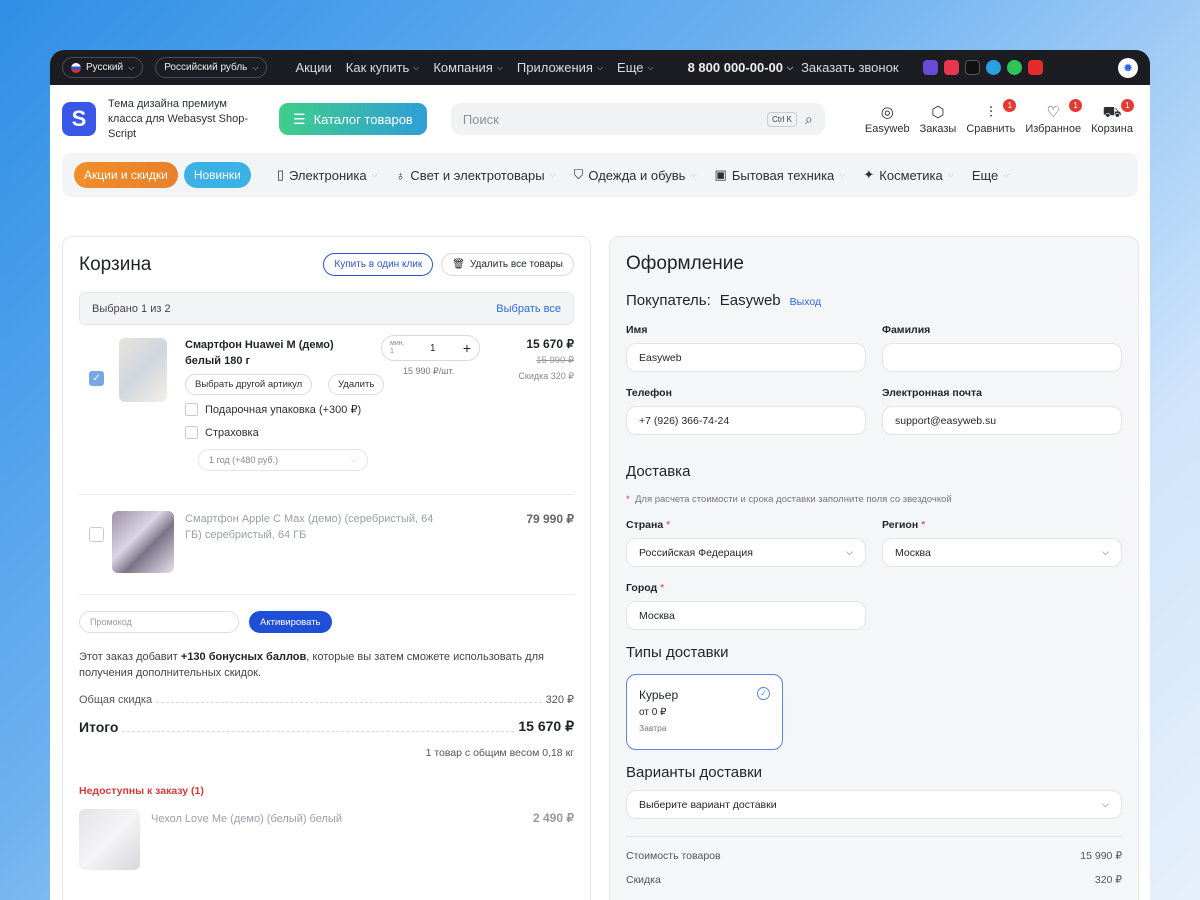 This screenshot has width=1200, height=900. Describe the element at coordinates (383, 67) in the screenshot. I see `top-nav-item-how-to-buy: Как купить ⌵` at that location.